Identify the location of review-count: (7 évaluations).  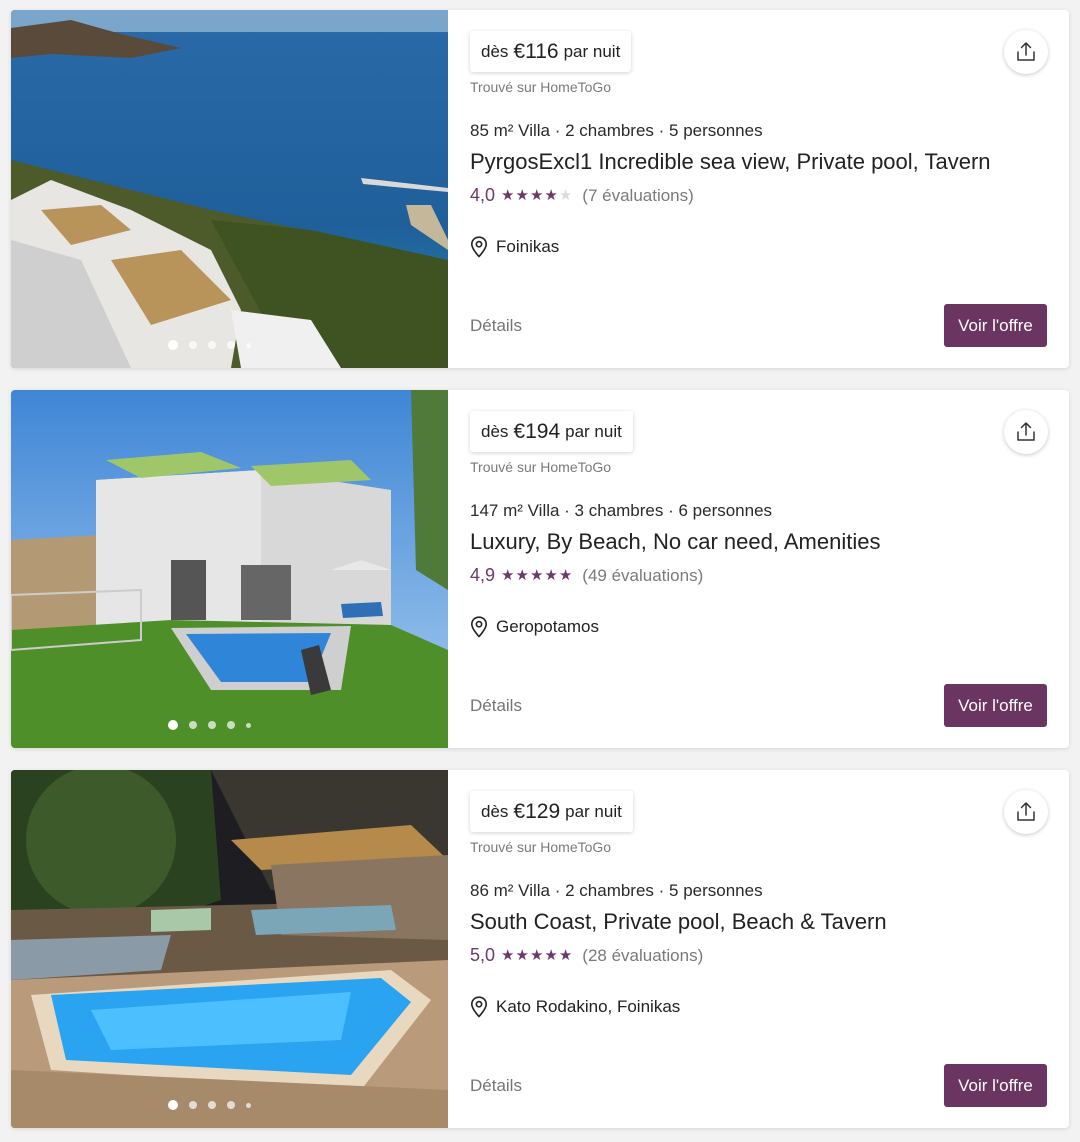
(638, 195).